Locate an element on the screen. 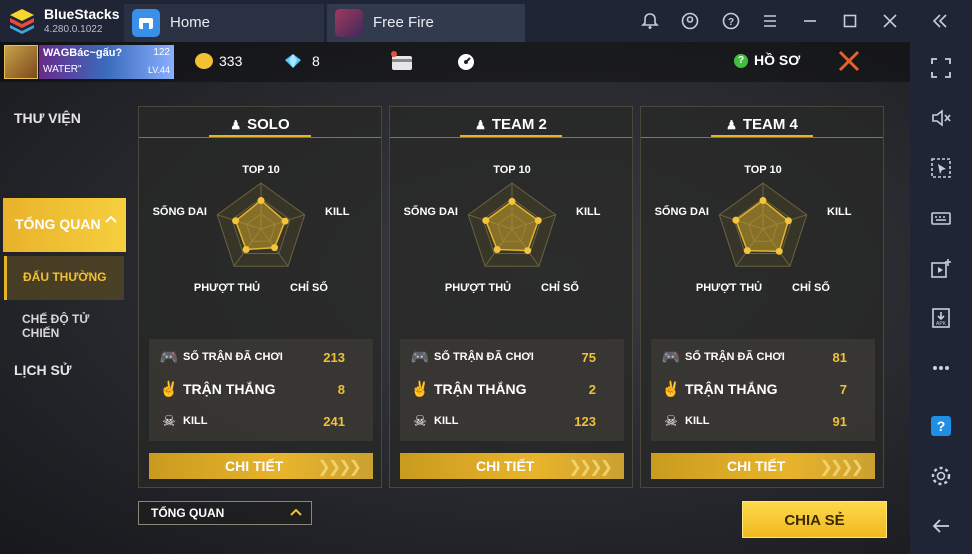  player-banner: WAGBác~gấu? WATER" 122 LV.44 is located at coordinates (106, 62).